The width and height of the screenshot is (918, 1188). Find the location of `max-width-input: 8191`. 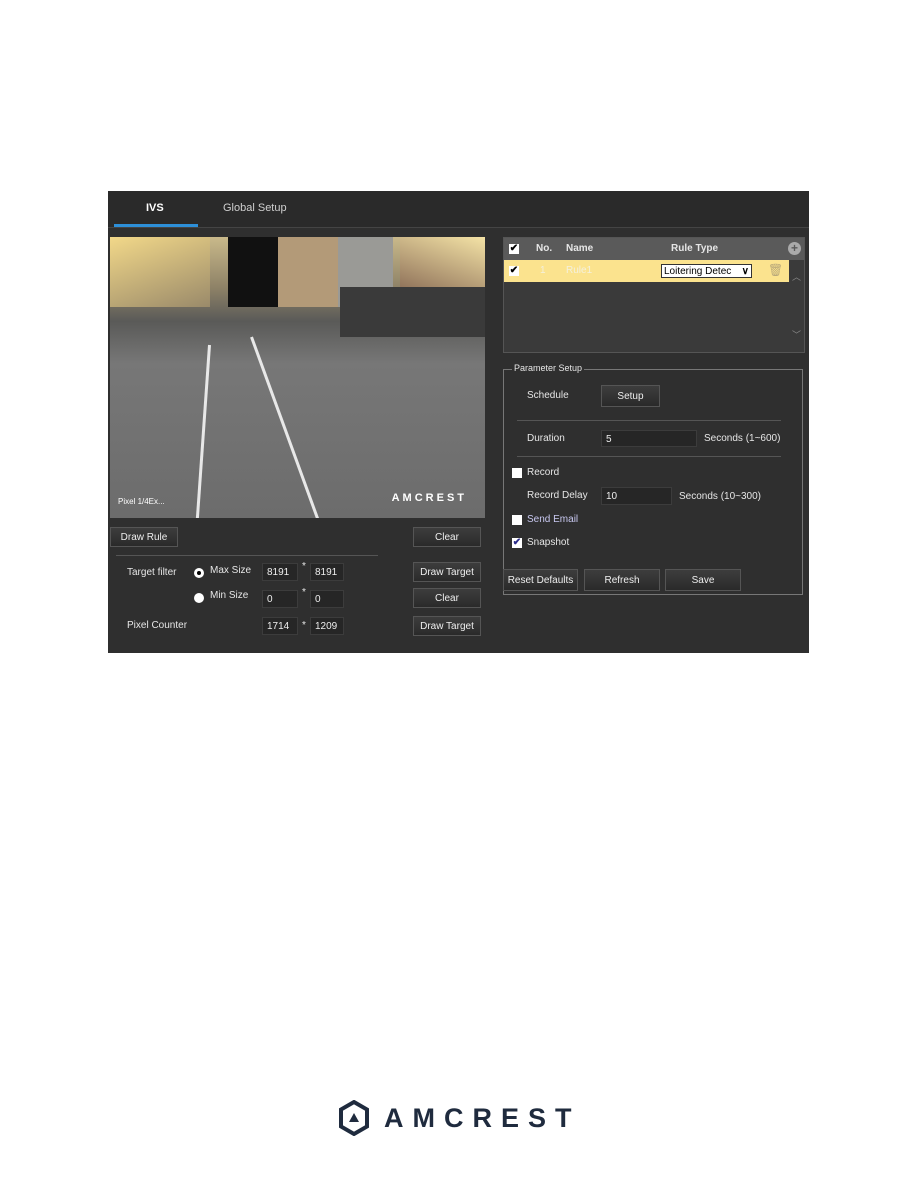

max-width-input: 8191 is located at coordinates (280, 572).